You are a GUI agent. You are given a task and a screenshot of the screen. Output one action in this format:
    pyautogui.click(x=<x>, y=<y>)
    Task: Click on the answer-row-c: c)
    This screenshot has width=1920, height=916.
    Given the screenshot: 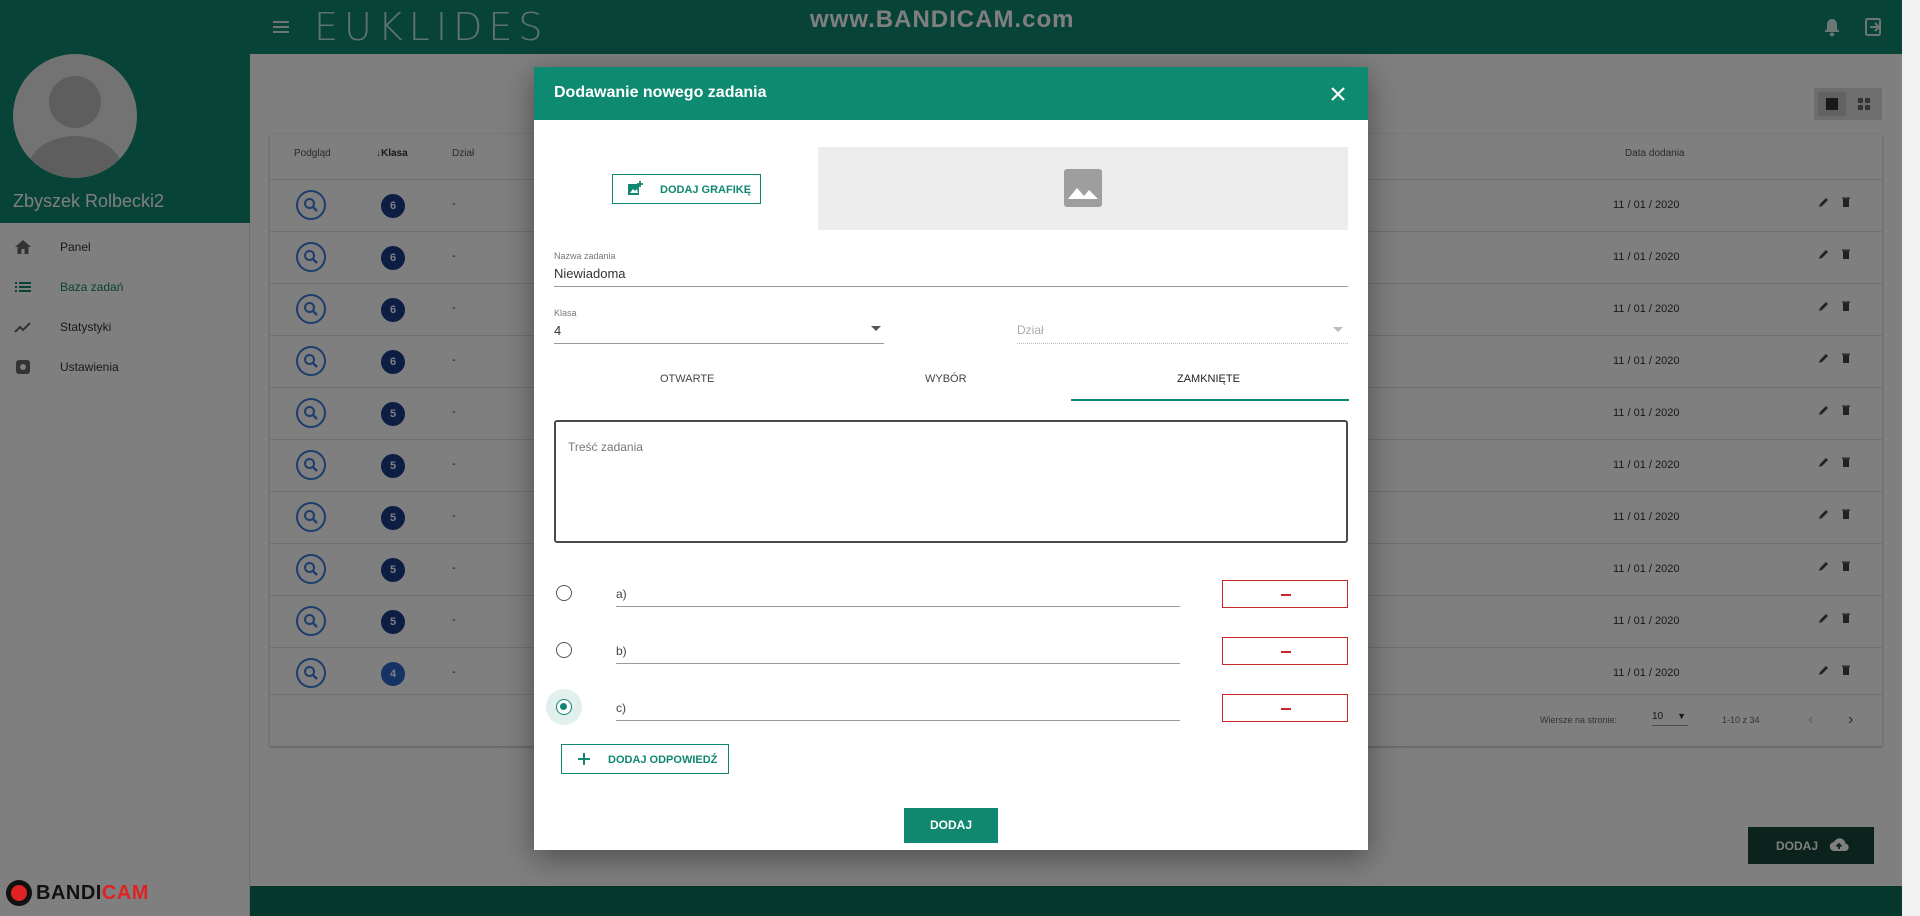 What is the action you would take?
    pyautogui.click(x=951, y=707)
    